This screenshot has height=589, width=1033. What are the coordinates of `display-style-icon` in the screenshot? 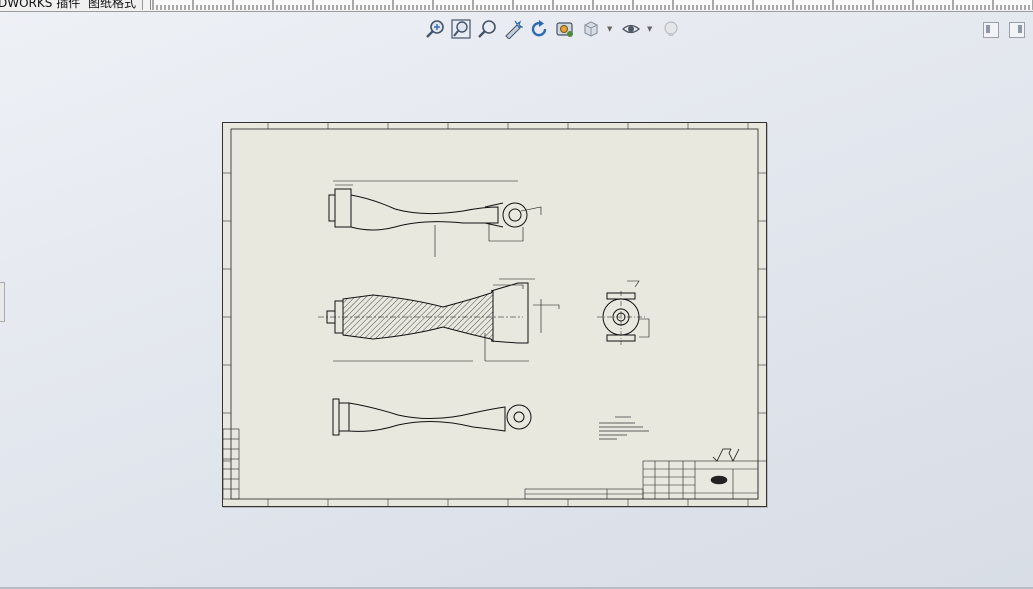 It's located at (591, 29).